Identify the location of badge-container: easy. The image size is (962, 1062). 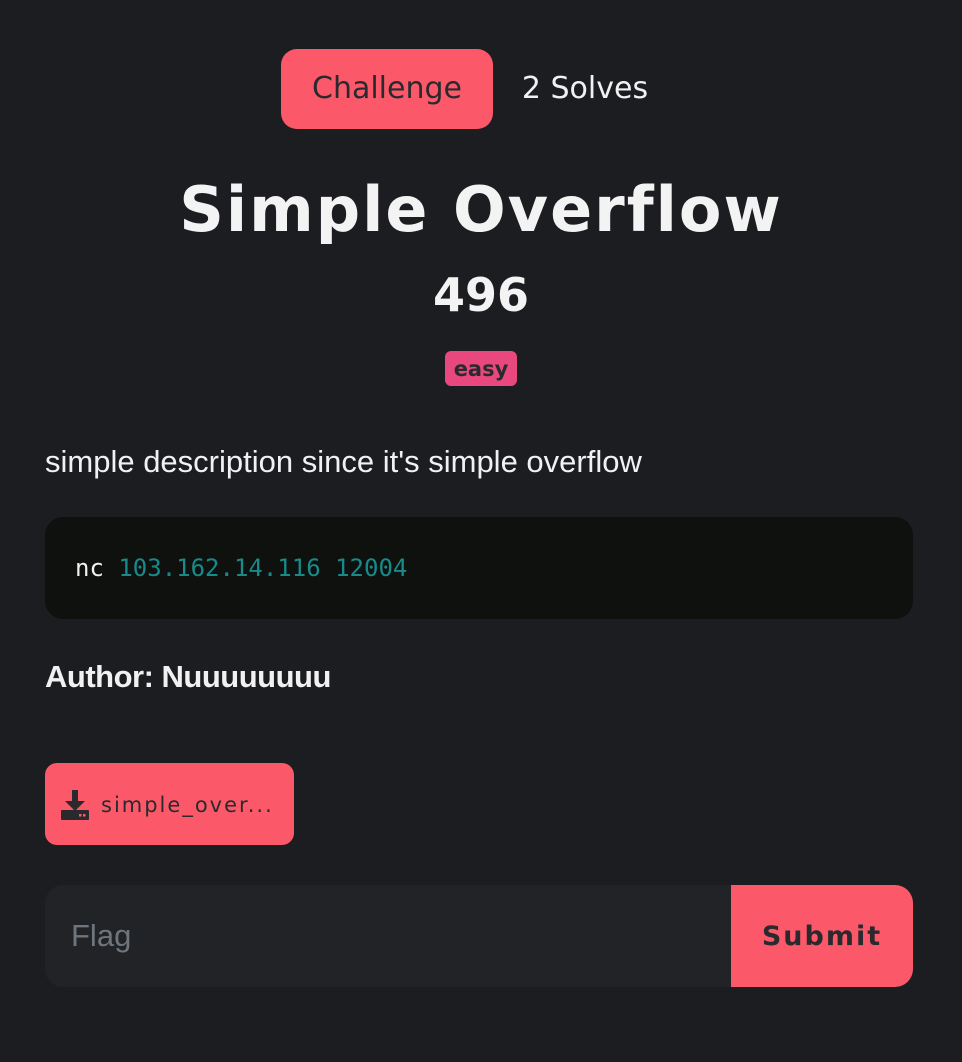
(481, 368).